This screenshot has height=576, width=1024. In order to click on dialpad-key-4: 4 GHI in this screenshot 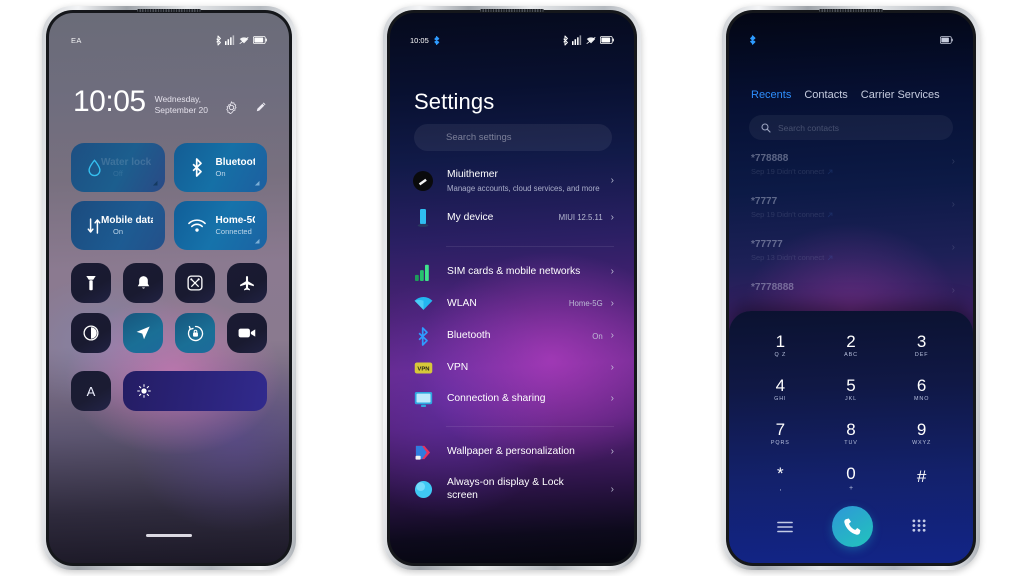, I will do `click(780, 390)`.